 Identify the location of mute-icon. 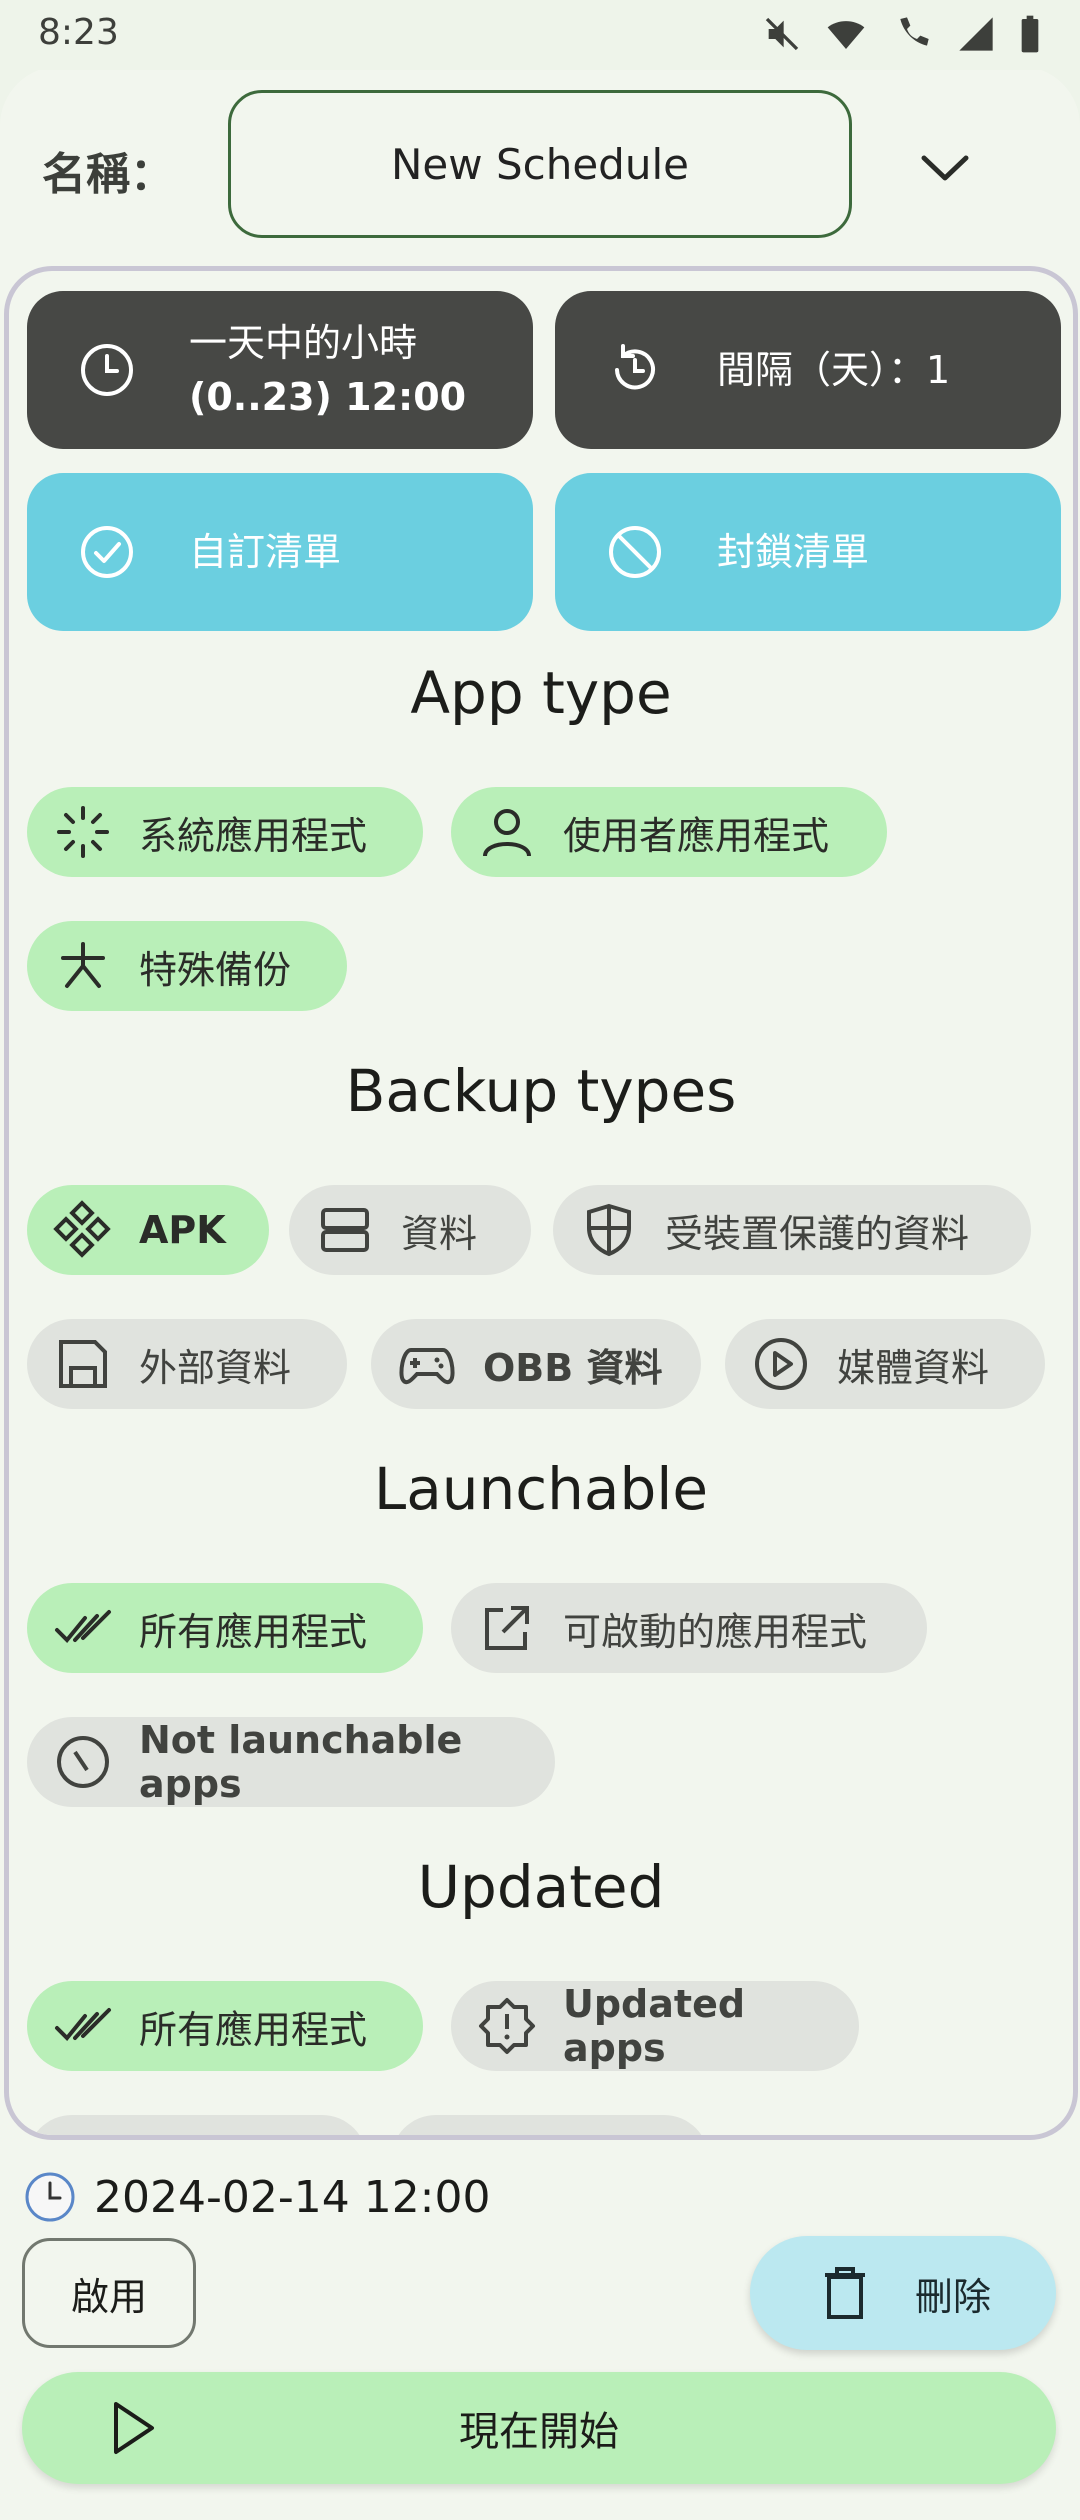
(782, 34).